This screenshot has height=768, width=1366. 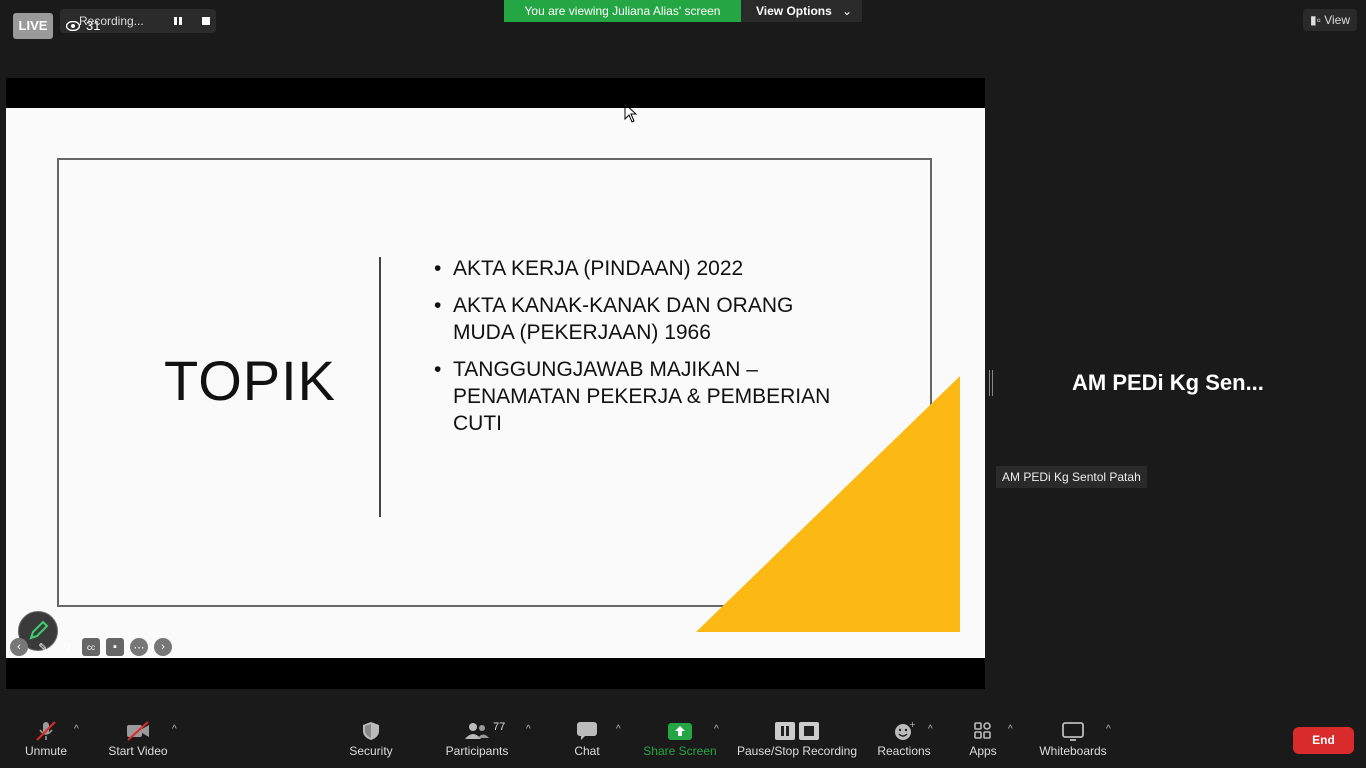 I want to click on chat-label: Chat, so click(x=587, y=751).